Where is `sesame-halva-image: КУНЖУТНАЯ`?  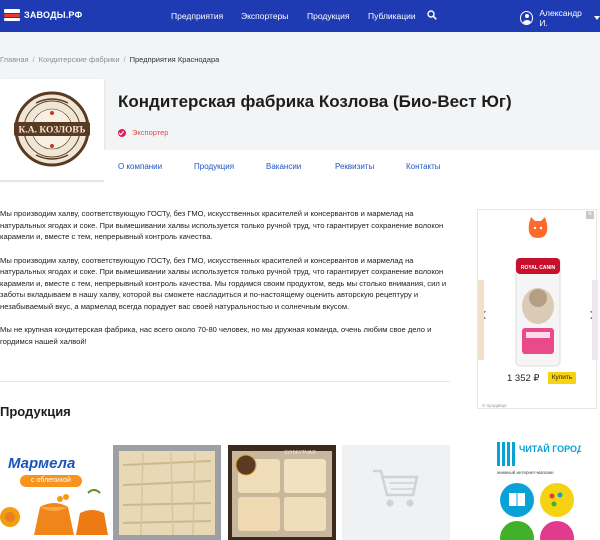
sesame-halva-image: КУНЖУТНАЯ is located at coordinates (282, 492).